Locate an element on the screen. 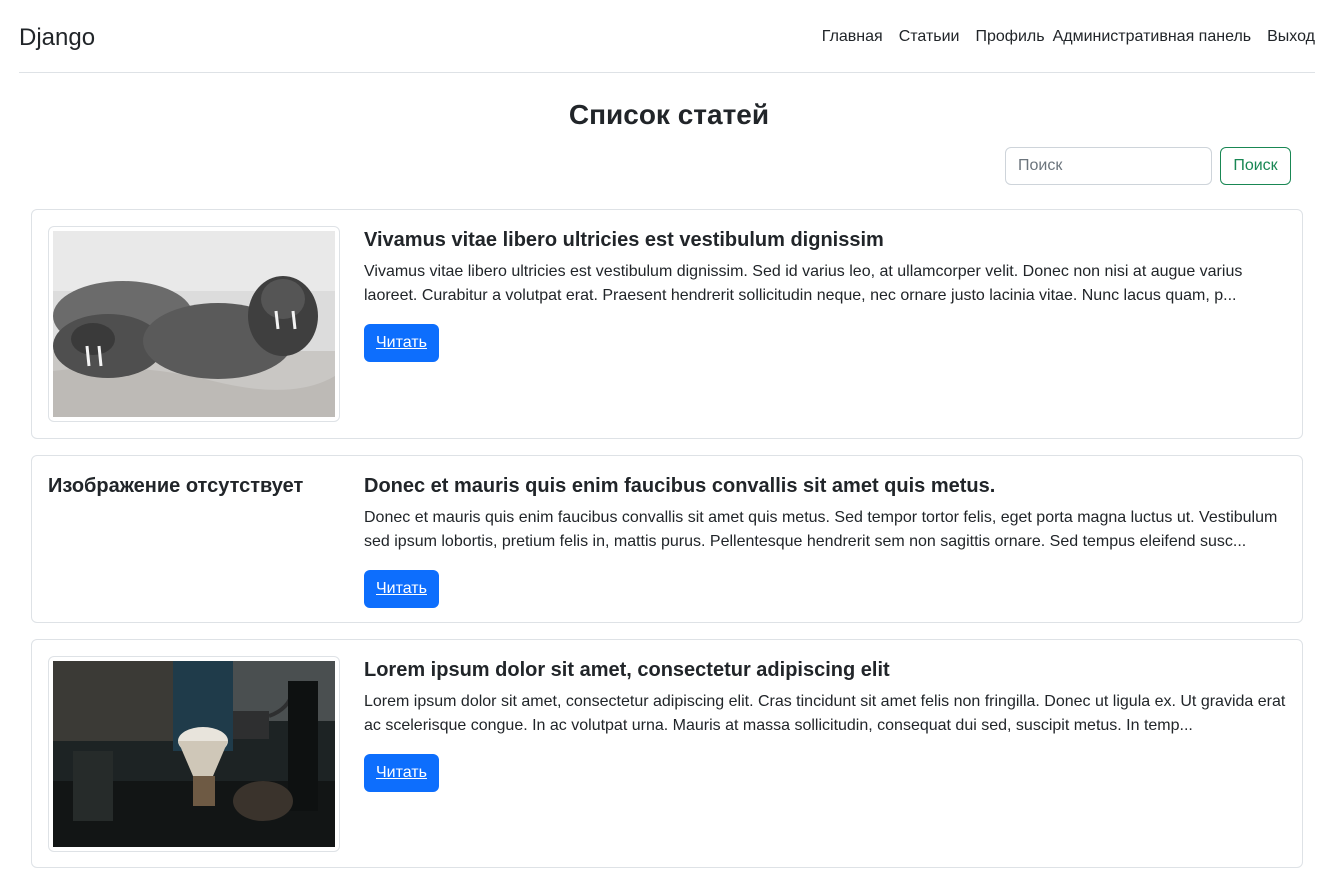 This screenshot has width=1338, height=894. page-title: Список статей is located at coordinates (669, 114).